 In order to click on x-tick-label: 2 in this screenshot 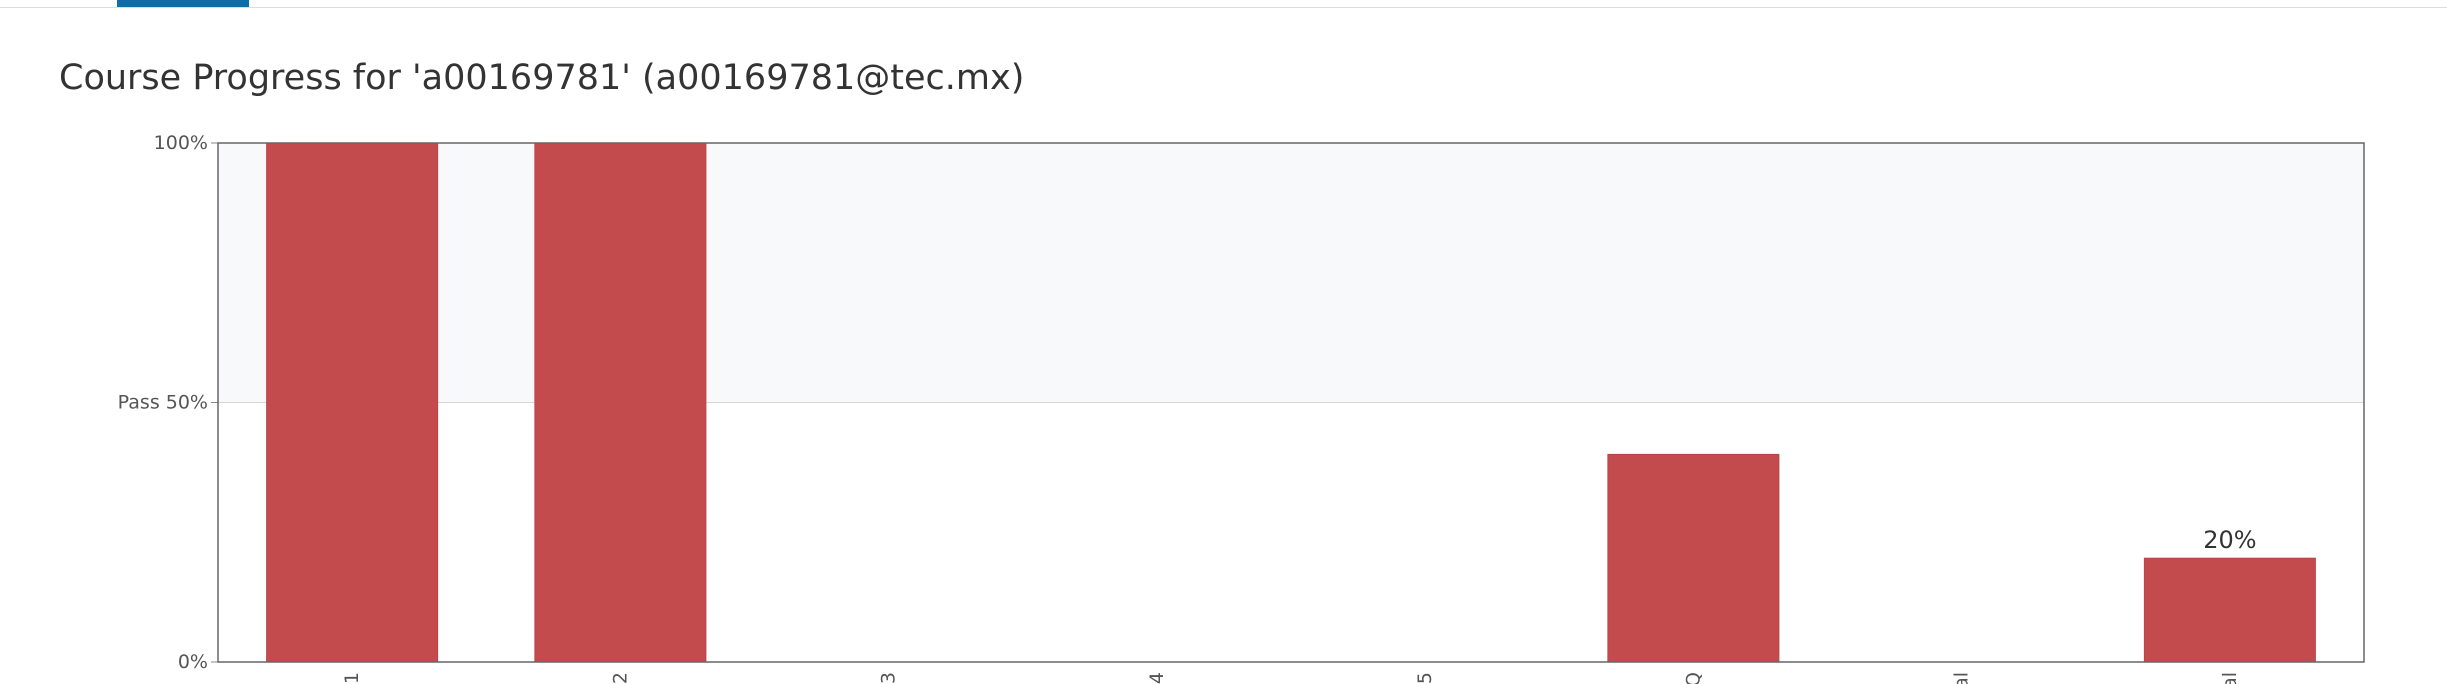, I will do `click(620, 678)`.